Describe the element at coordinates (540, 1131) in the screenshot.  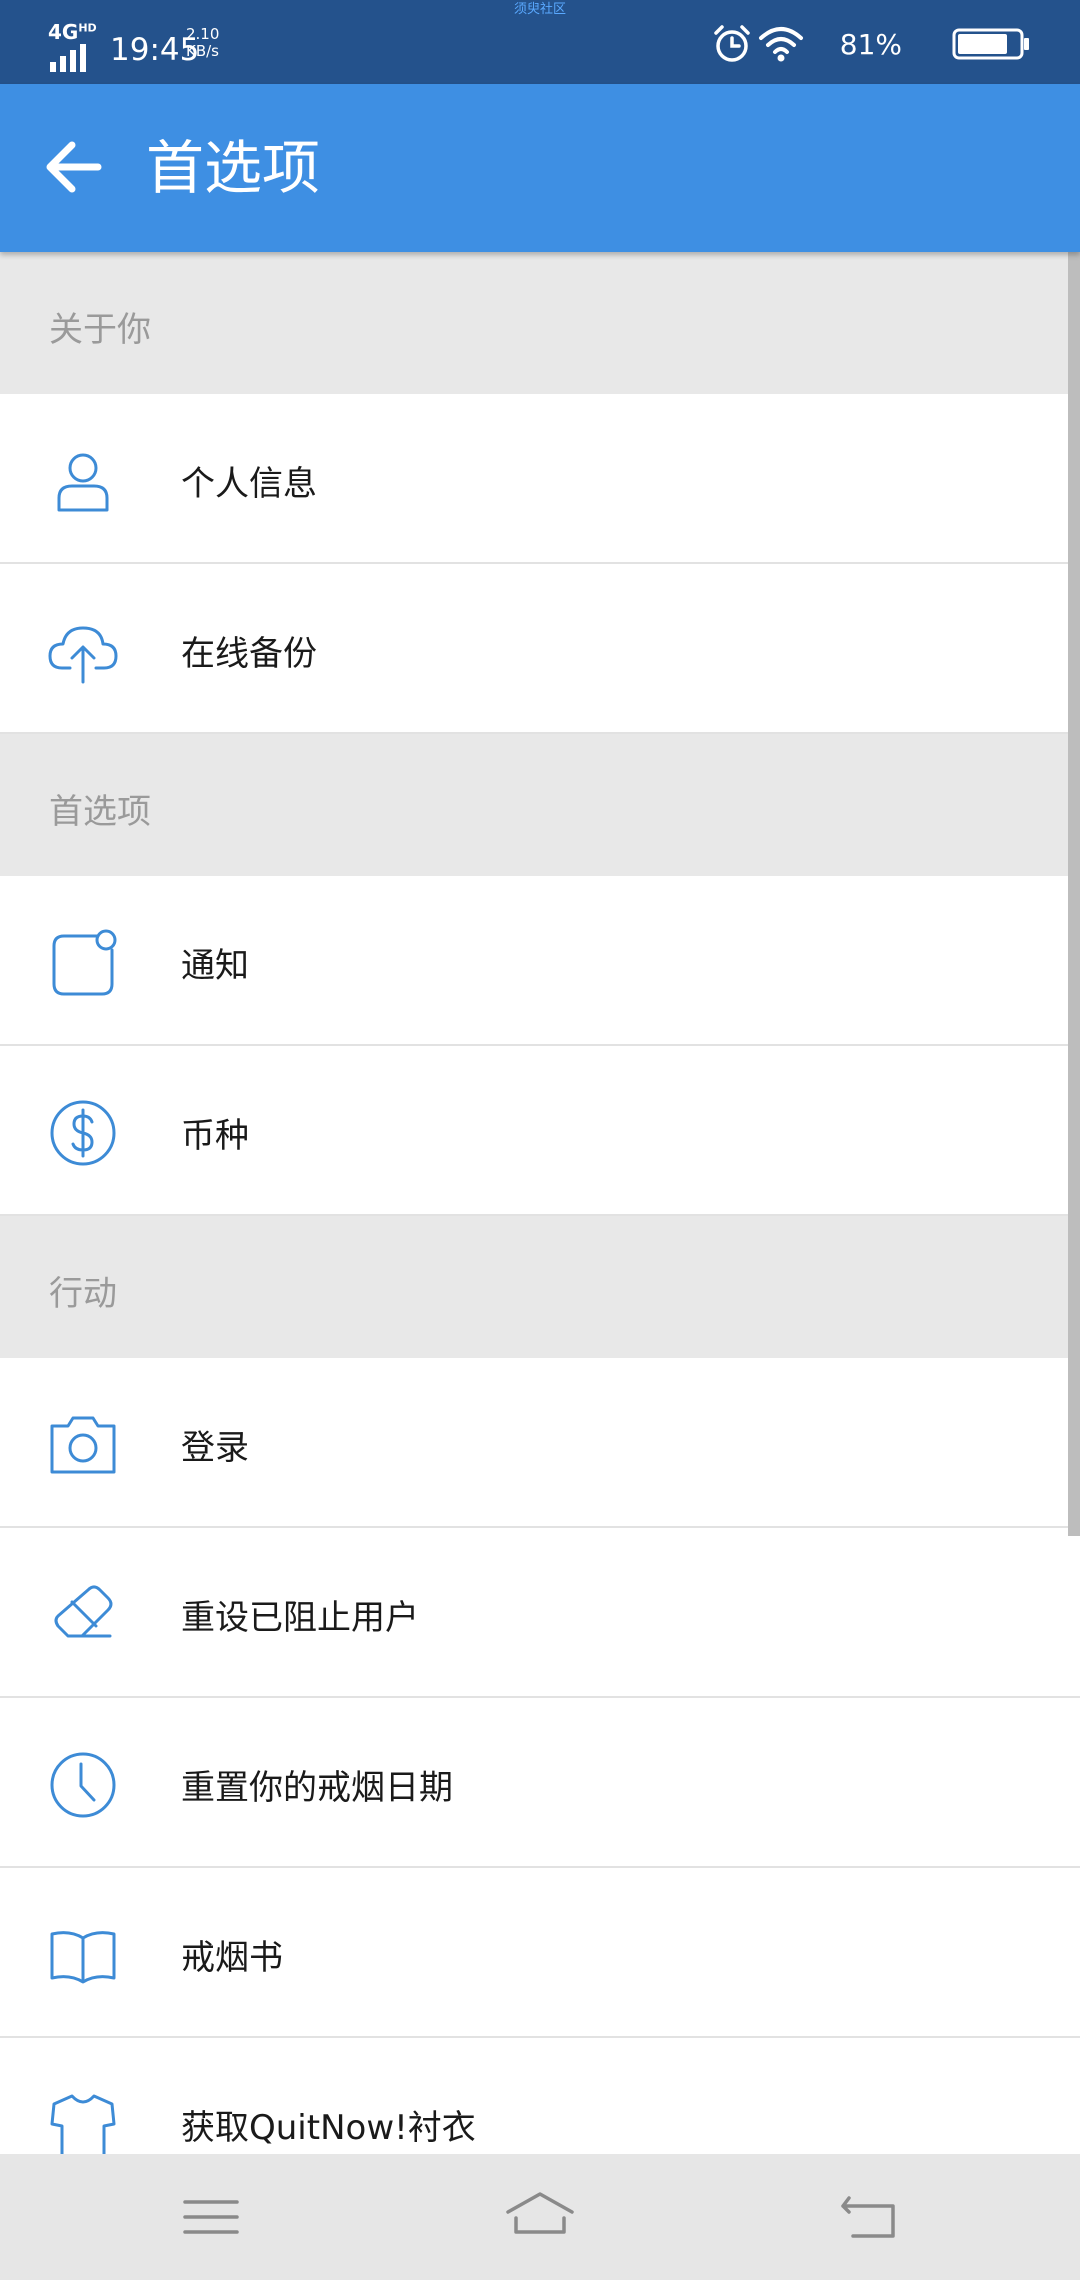
I see `list-item-currency: 币种` at that location.